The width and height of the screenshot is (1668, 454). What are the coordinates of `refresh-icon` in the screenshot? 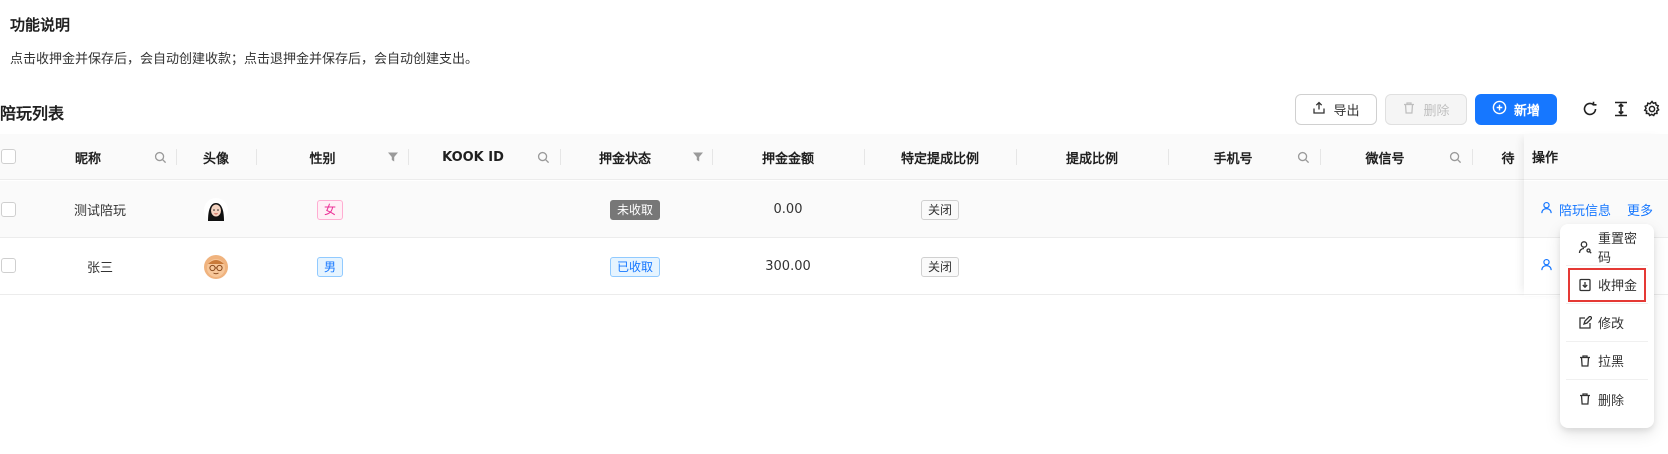 It's located at (1590, 109).